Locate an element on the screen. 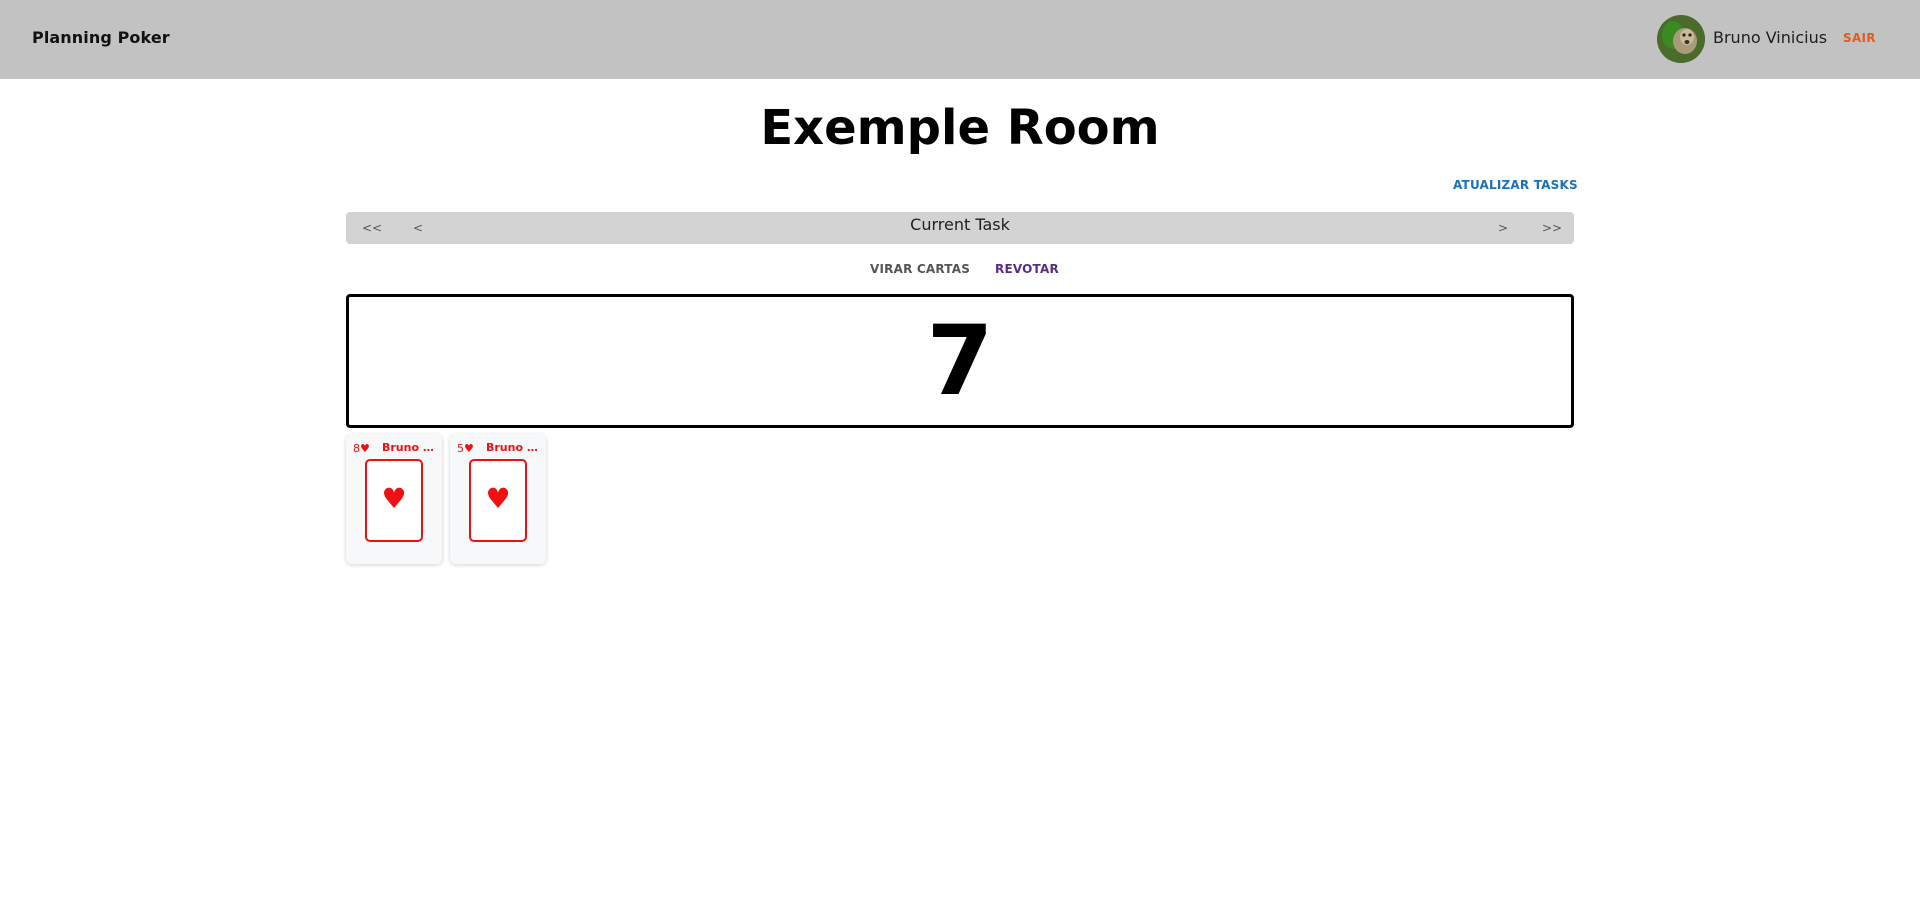 Image resolution: width=1920 pixels, height=917 pixels. user-avatar is located at coordinates (1681, 39).